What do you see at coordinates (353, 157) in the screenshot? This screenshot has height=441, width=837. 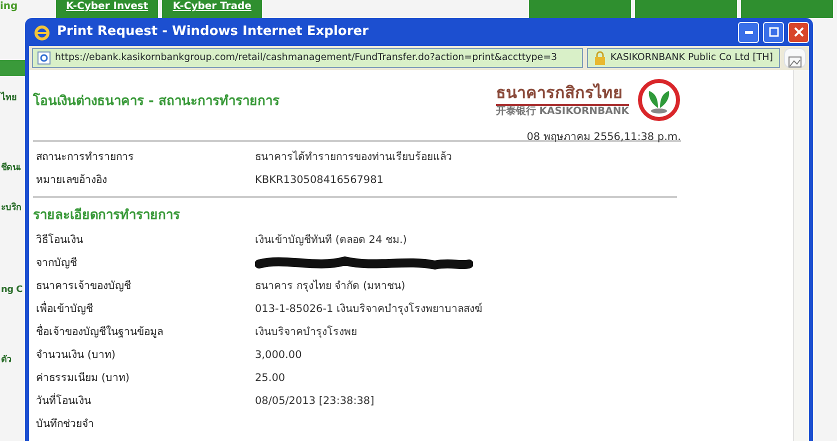 I see `field-value: ธนาคารได้ทำรายการของท่านเรียบร้อยแล้ว` at bounding box center [353, 157].